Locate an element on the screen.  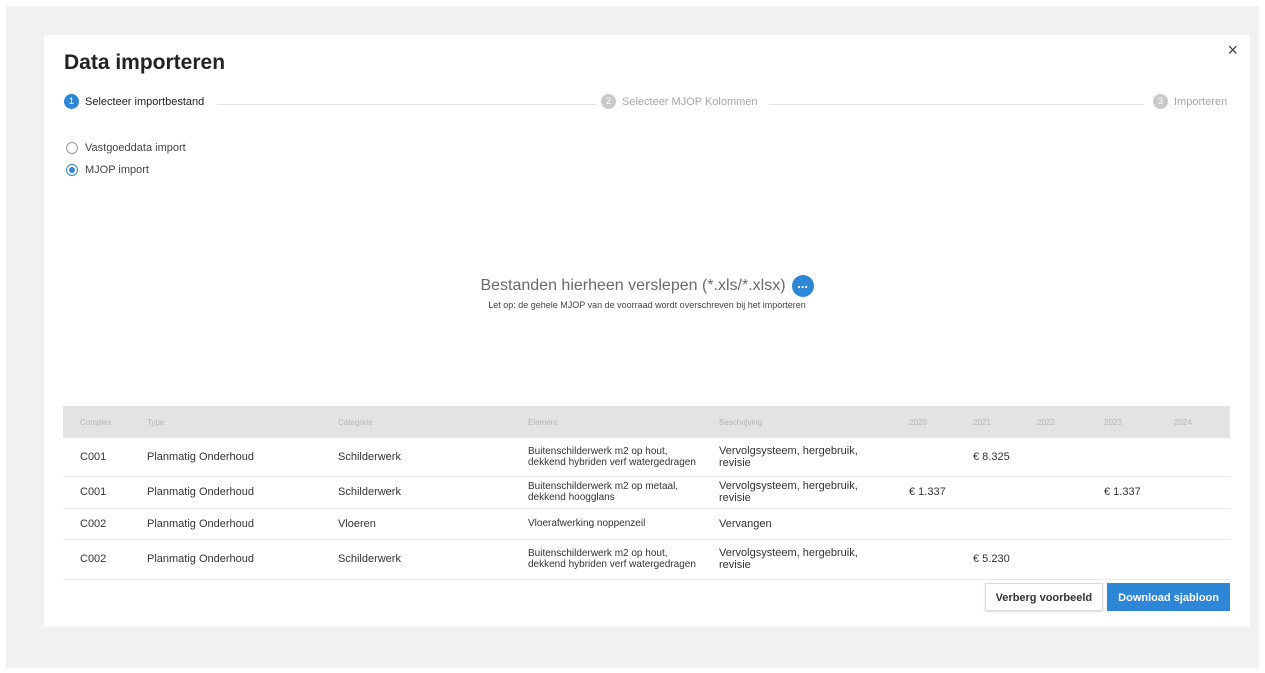
column-header: 2020 is located at coordinates (924, 422).